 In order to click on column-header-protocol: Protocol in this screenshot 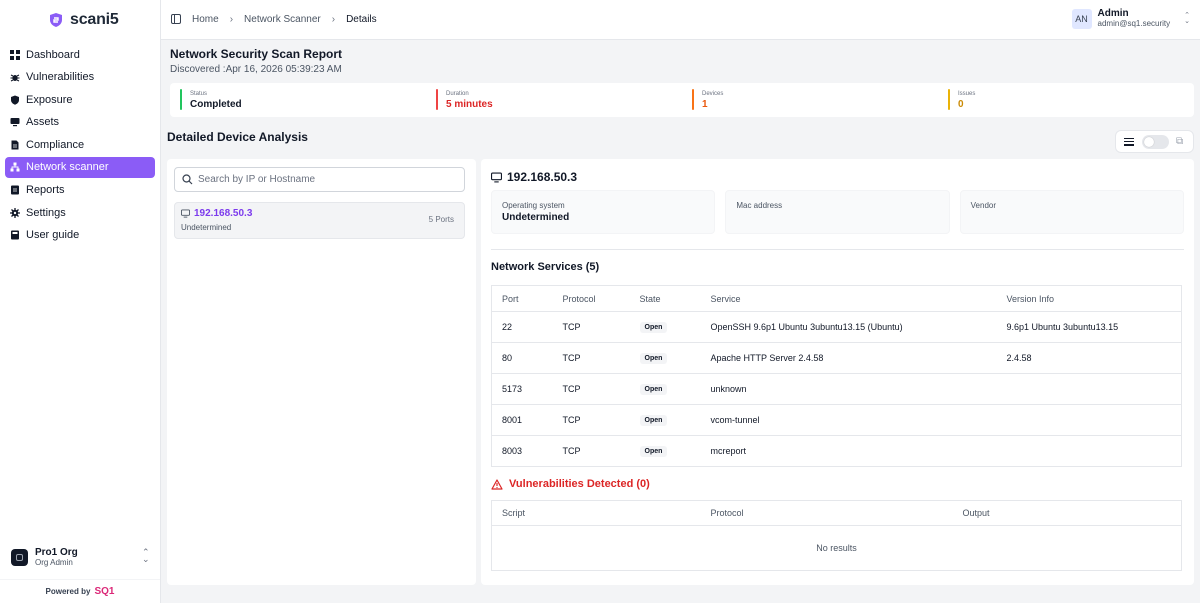, I will do `click(591, 298)`.